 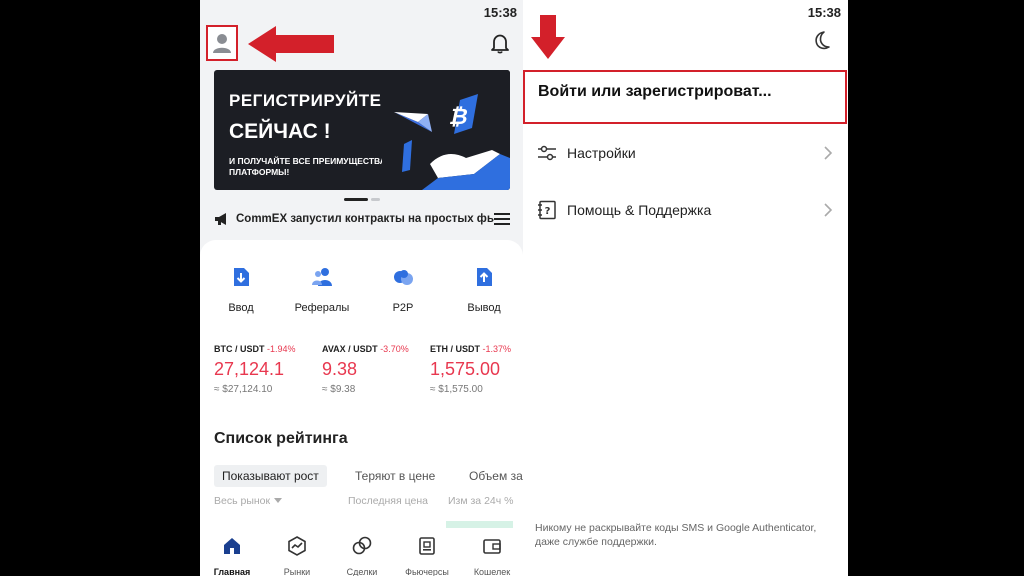 What do you see at coordinates (492, 556) in the screenshot?
I see `tab-wallet: Кошелек` at bounding box center [492, 556].